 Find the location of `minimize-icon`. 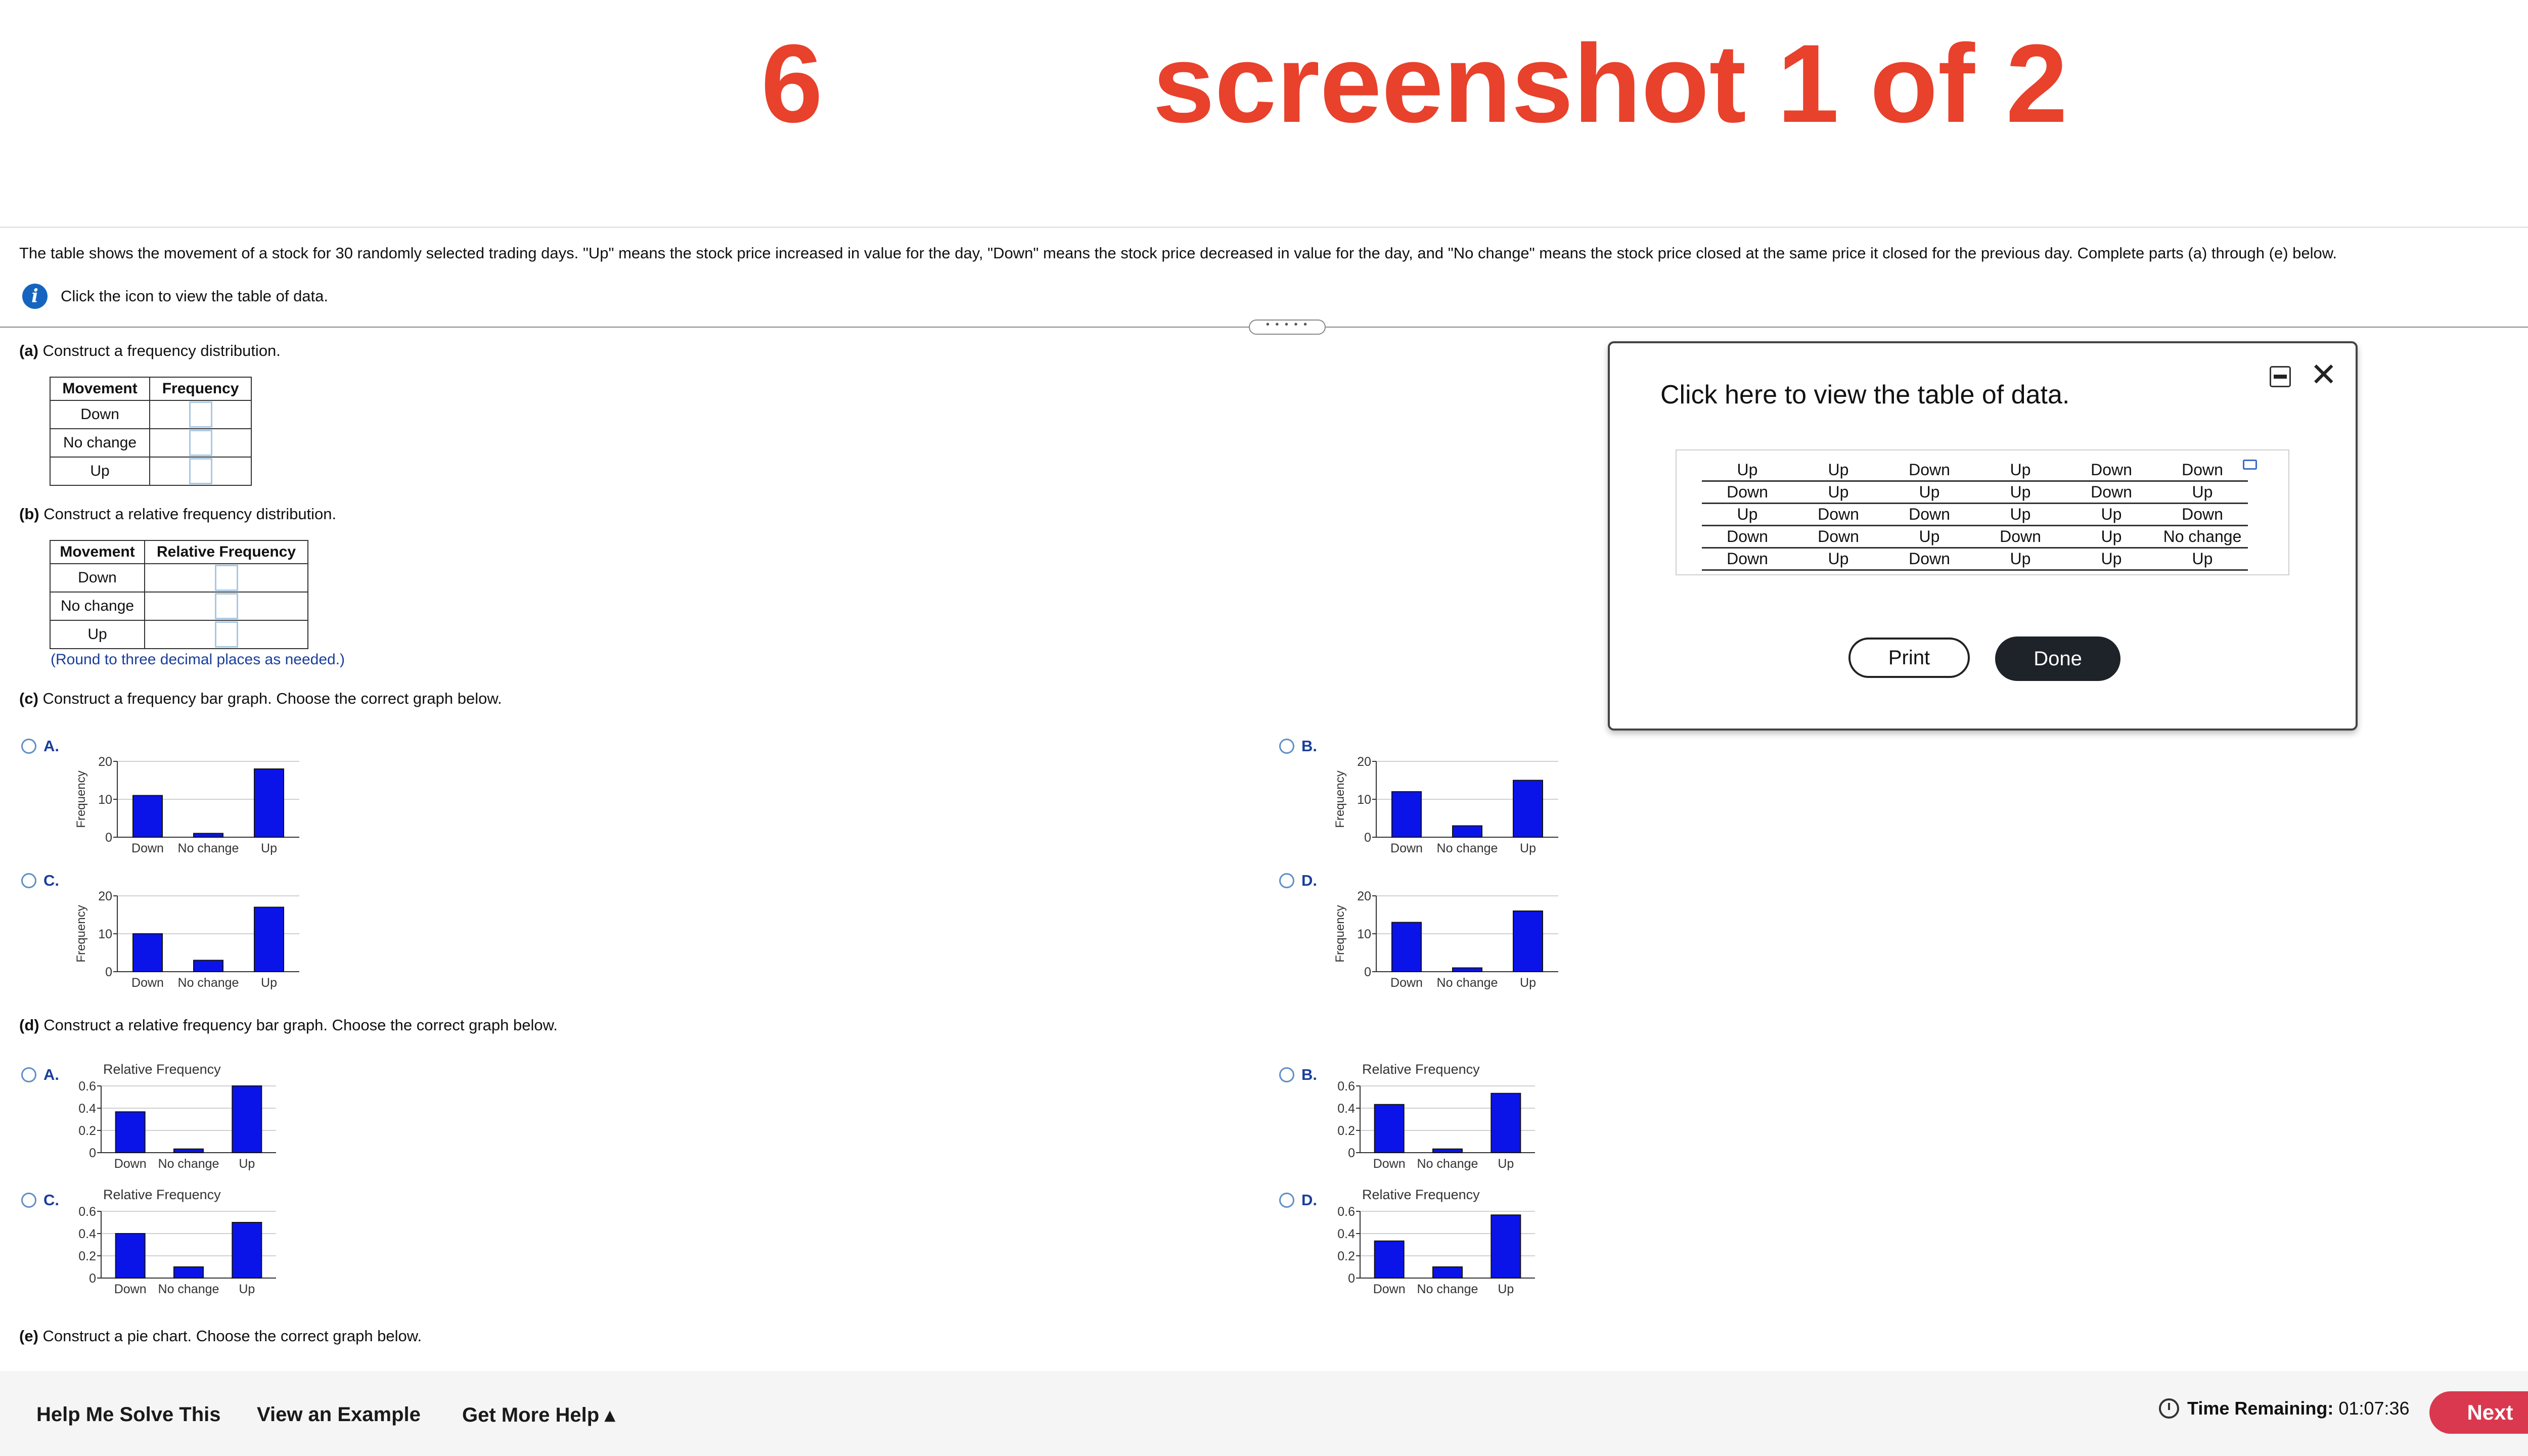

minimize-icon is located at coordinates (2280, 376).